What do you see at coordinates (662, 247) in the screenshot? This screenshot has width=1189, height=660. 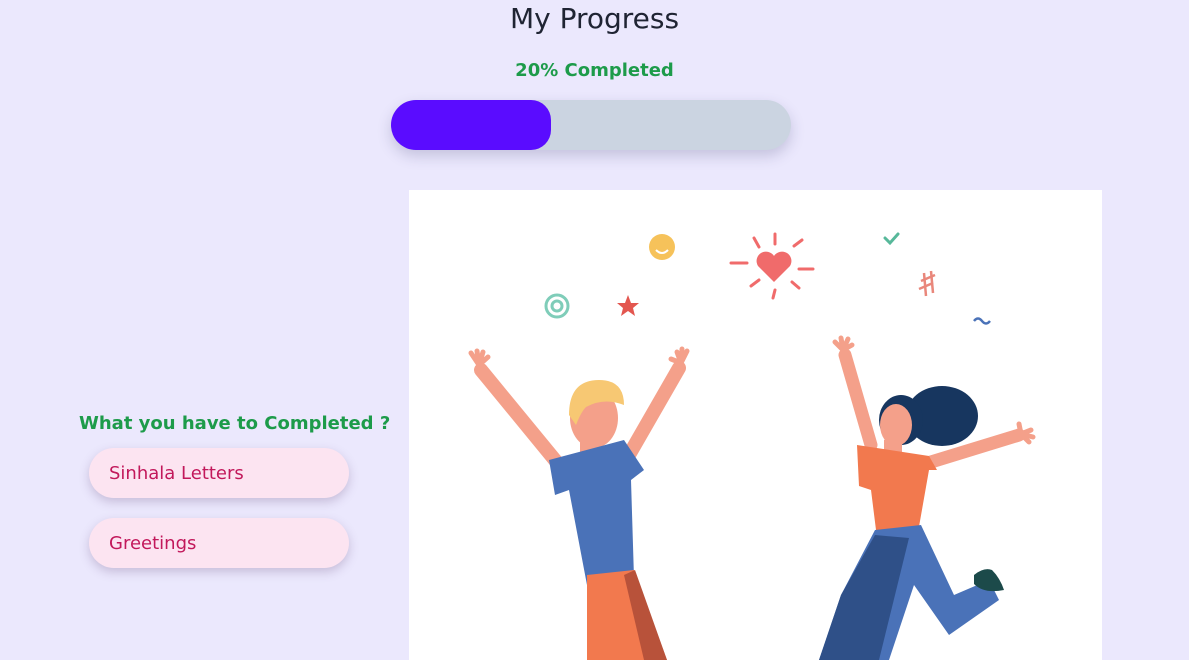 I see `smiley-icon` at bounding box center [662, 247].